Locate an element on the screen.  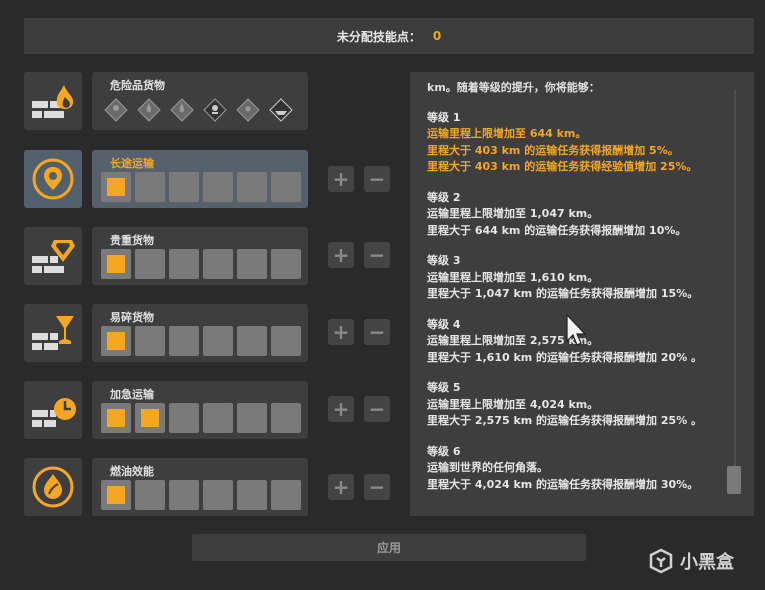
explosive-diamond-icon is located at coordinates (116, 110).